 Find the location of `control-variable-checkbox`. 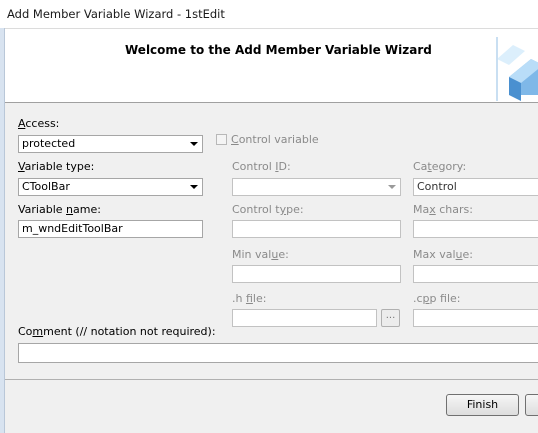

control-variable-checkbox is located at coordinates (221, 139).